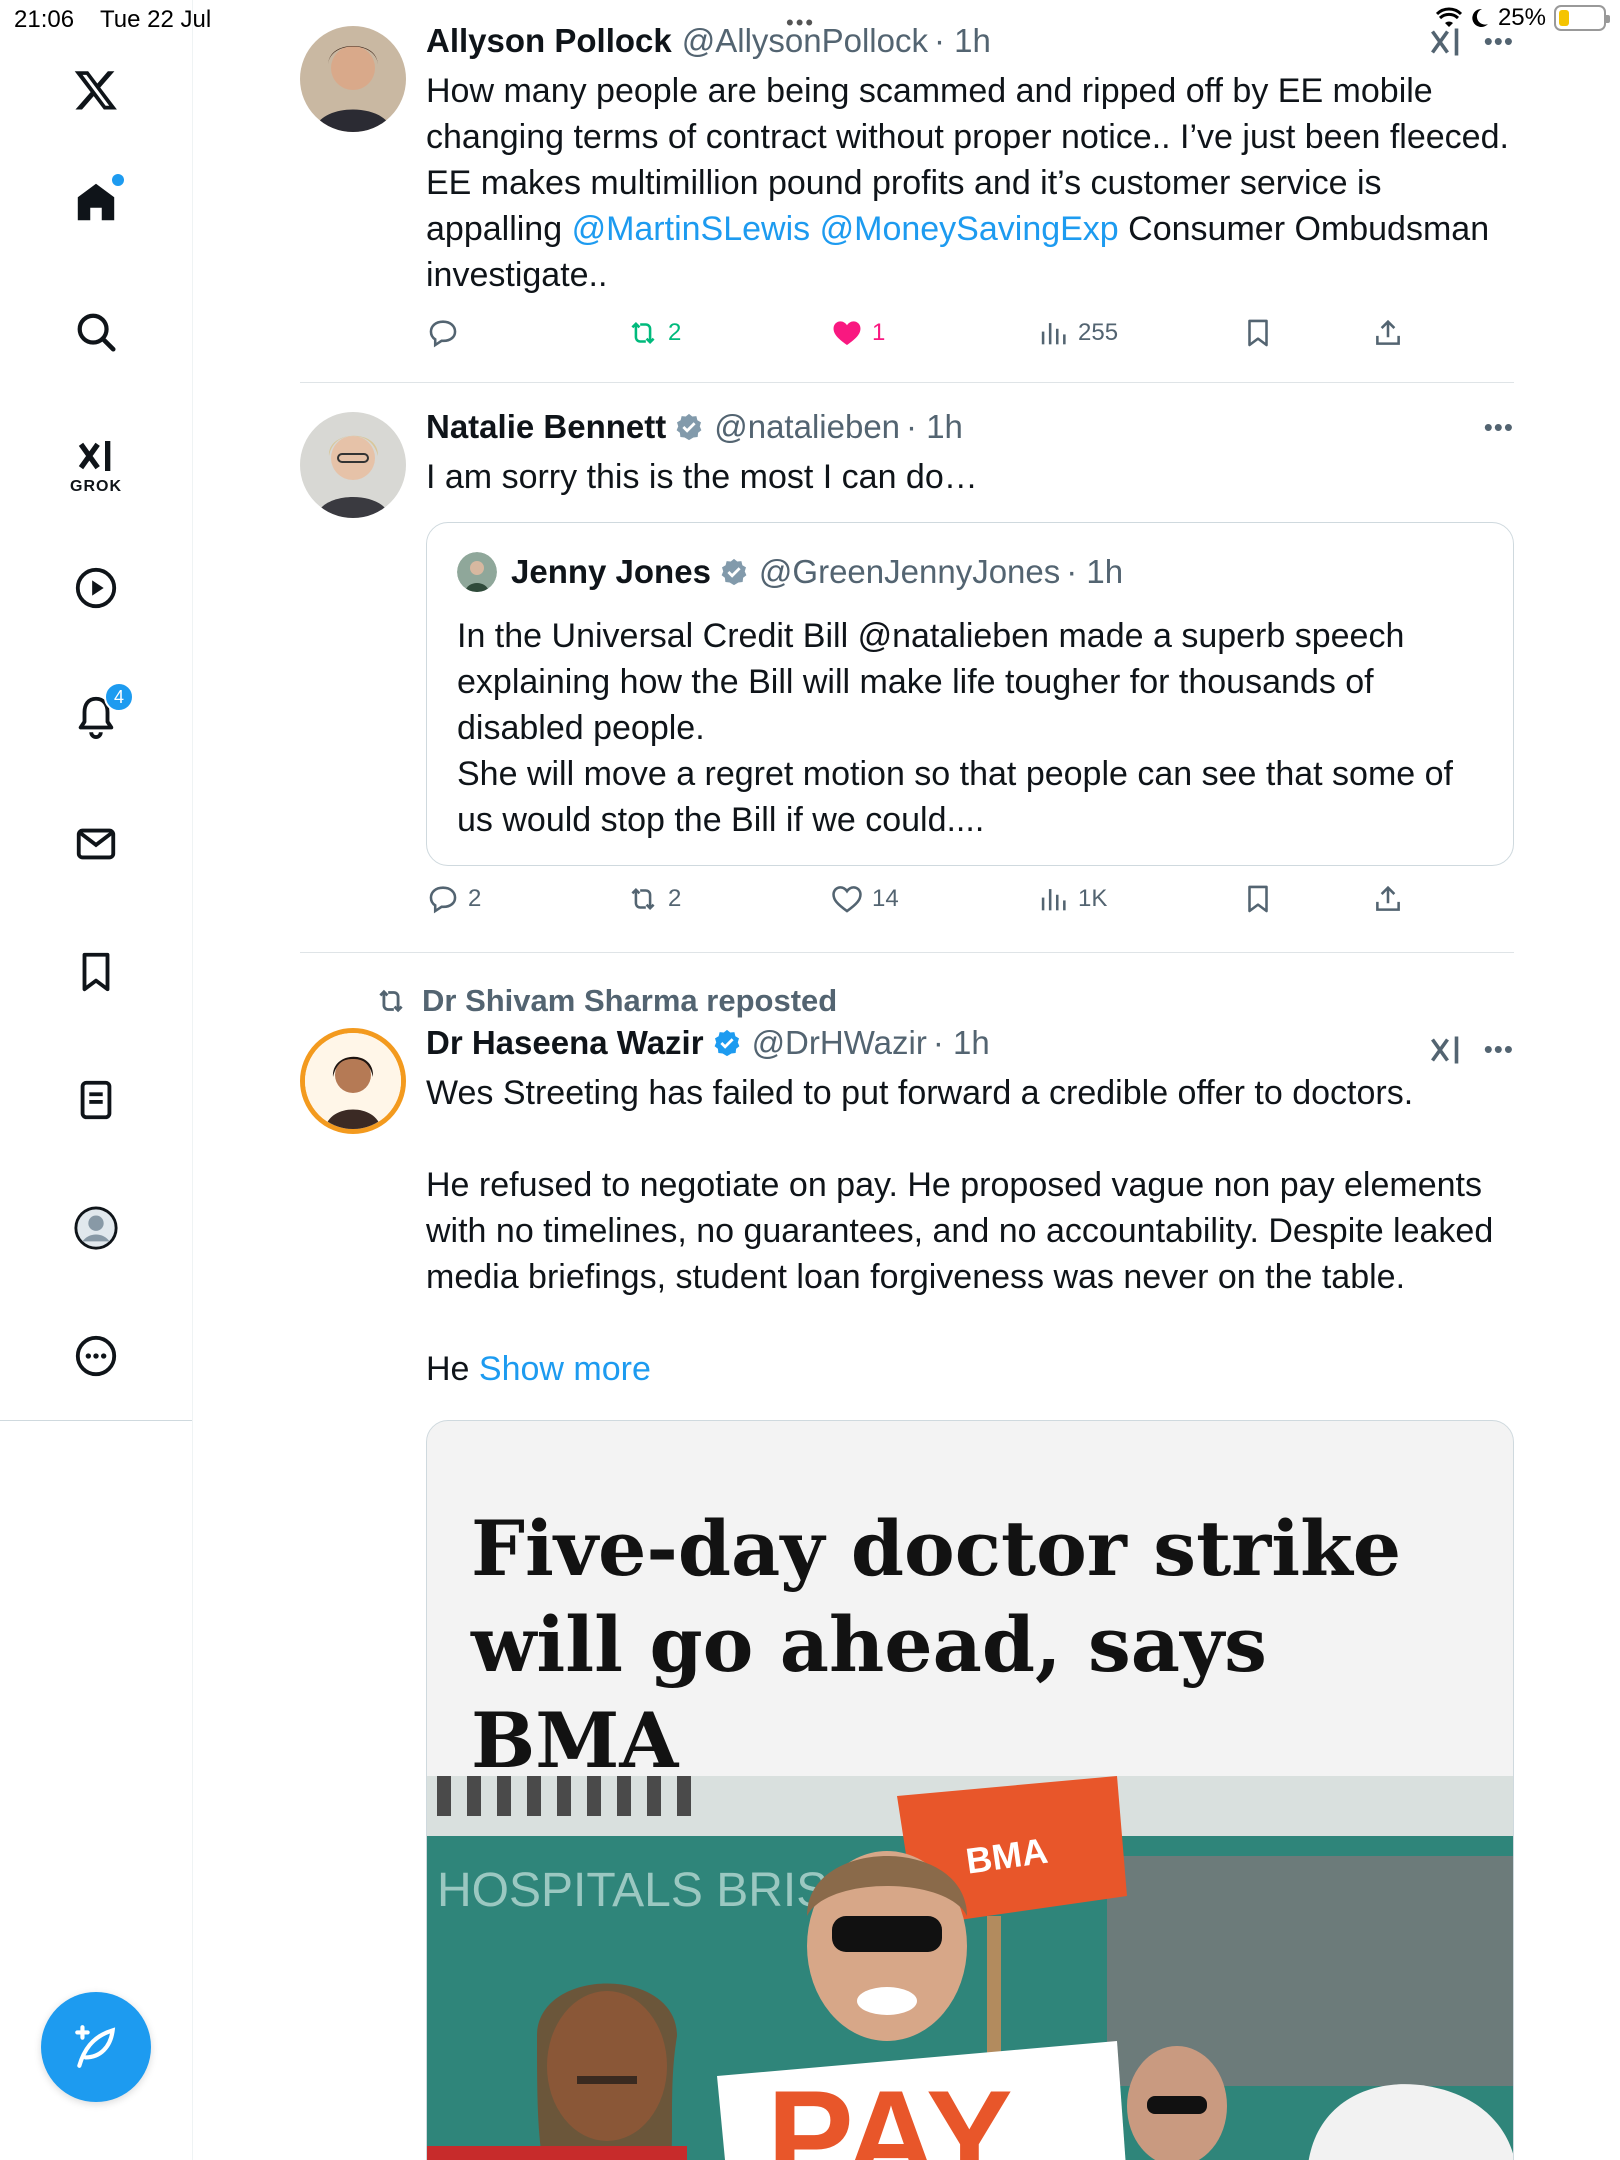  What do you see at coordinates (1077, 333) in the screenshot?
I see `views-button: 255` at bounding box center [1077, 333].